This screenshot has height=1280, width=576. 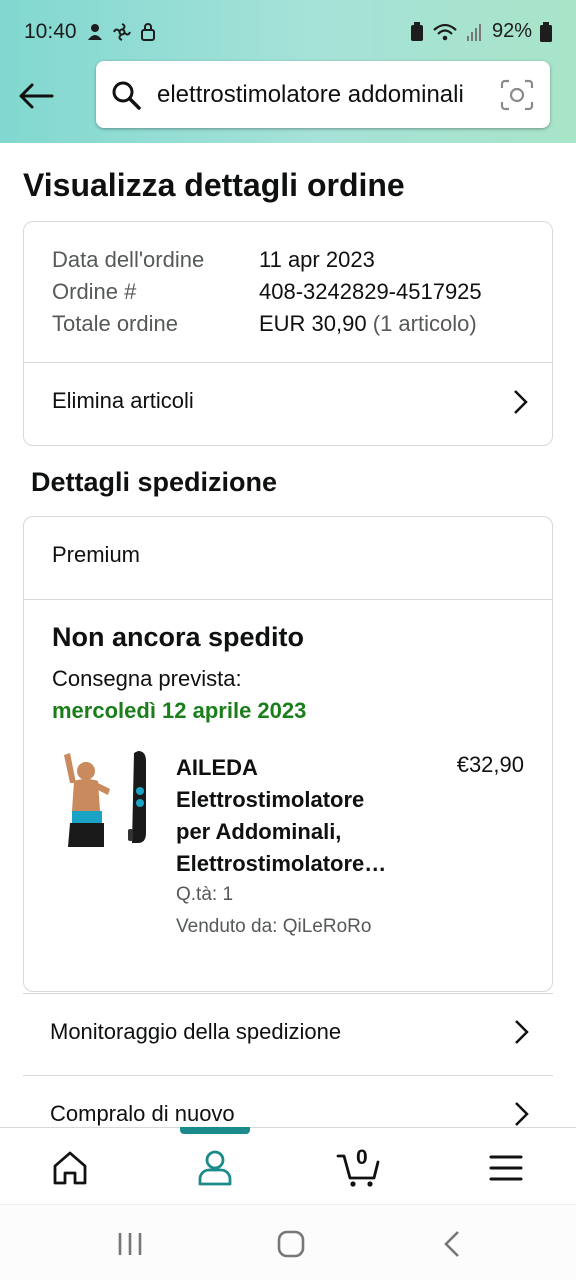 What do you see at coordinates (154, 482) in the screenshot?
I see `shipping-section-title: Dettagli spedizione` at bounding box center [154, 482].